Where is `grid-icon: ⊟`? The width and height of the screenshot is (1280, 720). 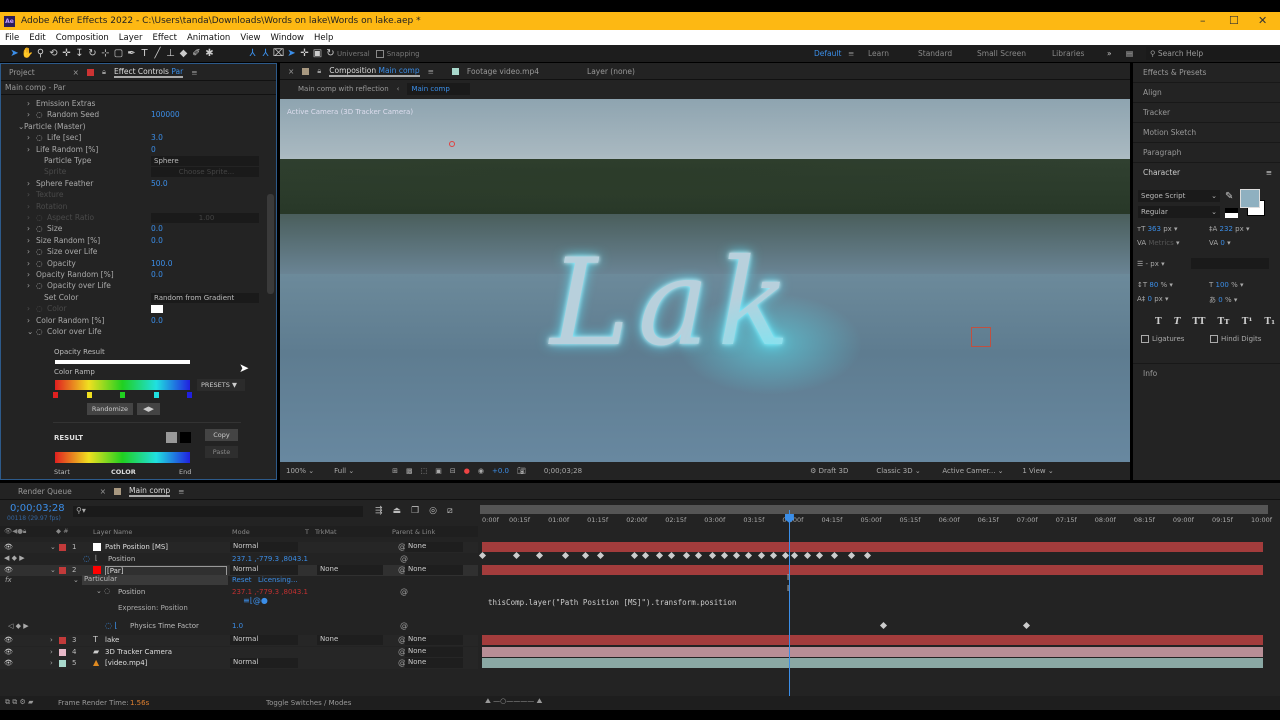 grid-icon: ⊟ is located at coordinates (453, 471).